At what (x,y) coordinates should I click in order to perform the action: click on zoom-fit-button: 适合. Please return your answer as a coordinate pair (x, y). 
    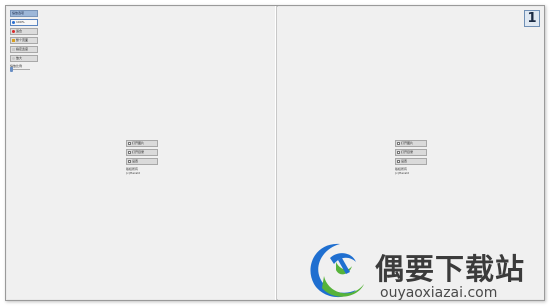
    Looking at the image, I should click on (24, 31).